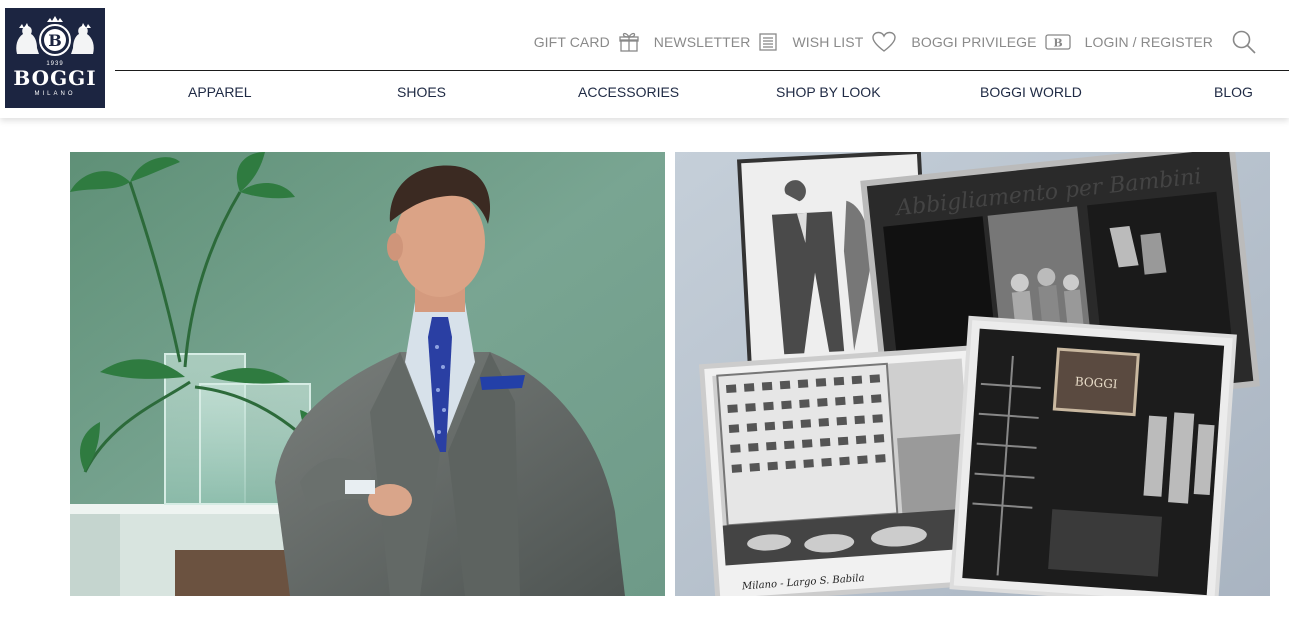 This screenshot has width=1289, height=619. I want to click on heart-icon, so click(884, 42).